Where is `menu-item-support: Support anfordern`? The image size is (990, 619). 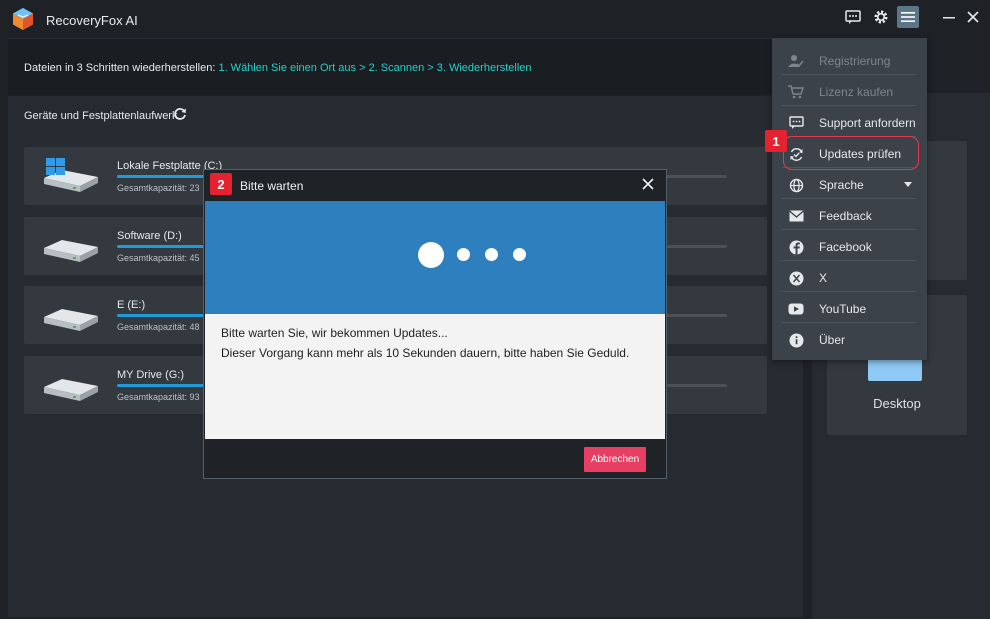
menu-item-support: Support anfordern is located at coordinates (849, 122).